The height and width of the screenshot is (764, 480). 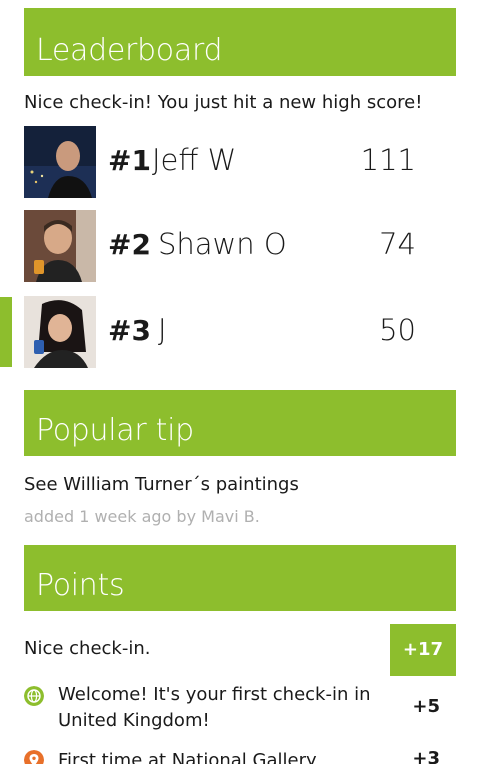 I want to click on tip-text: See William Turner´s paintings, so click(x=161, y=484).